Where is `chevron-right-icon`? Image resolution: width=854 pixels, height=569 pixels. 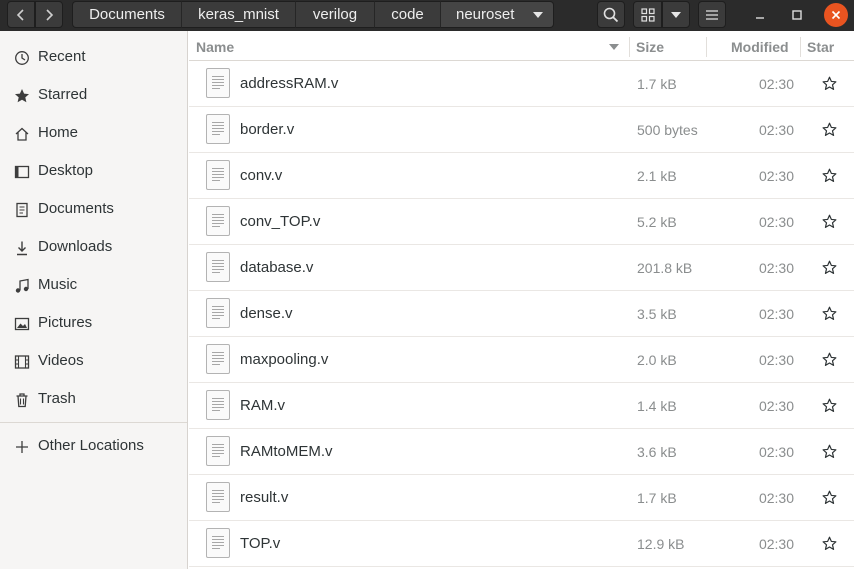 chevron-right-icon is located at coordinates (50, 14).